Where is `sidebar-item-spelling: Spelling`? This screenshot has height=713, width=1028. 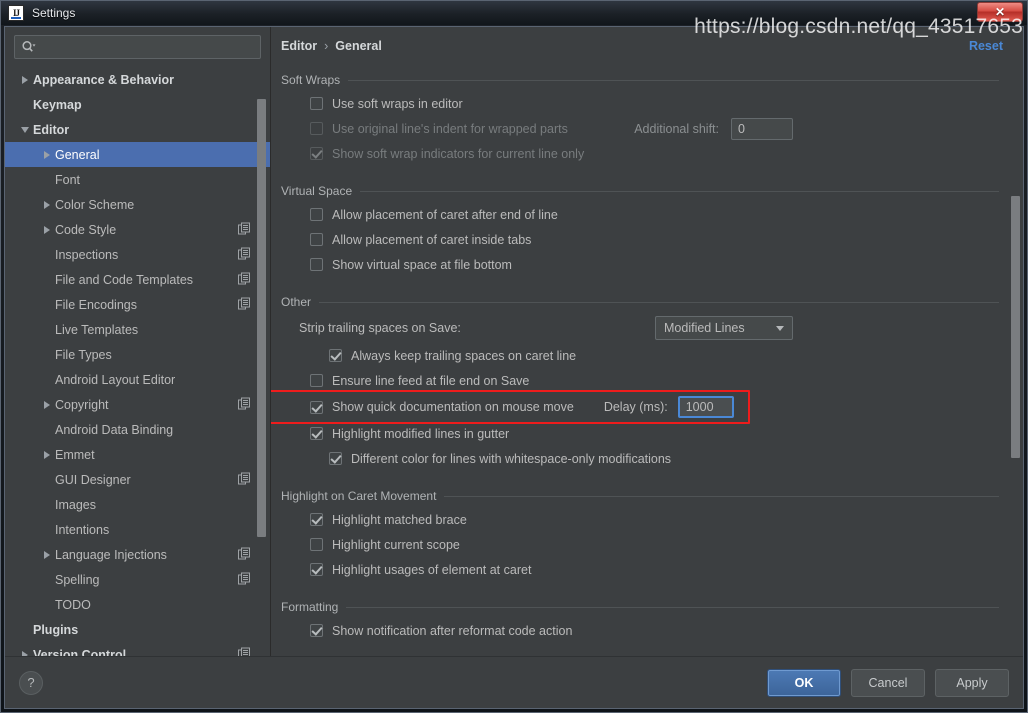
sidebar-item-spelling: Spelling is located at coordinates (137, 579).